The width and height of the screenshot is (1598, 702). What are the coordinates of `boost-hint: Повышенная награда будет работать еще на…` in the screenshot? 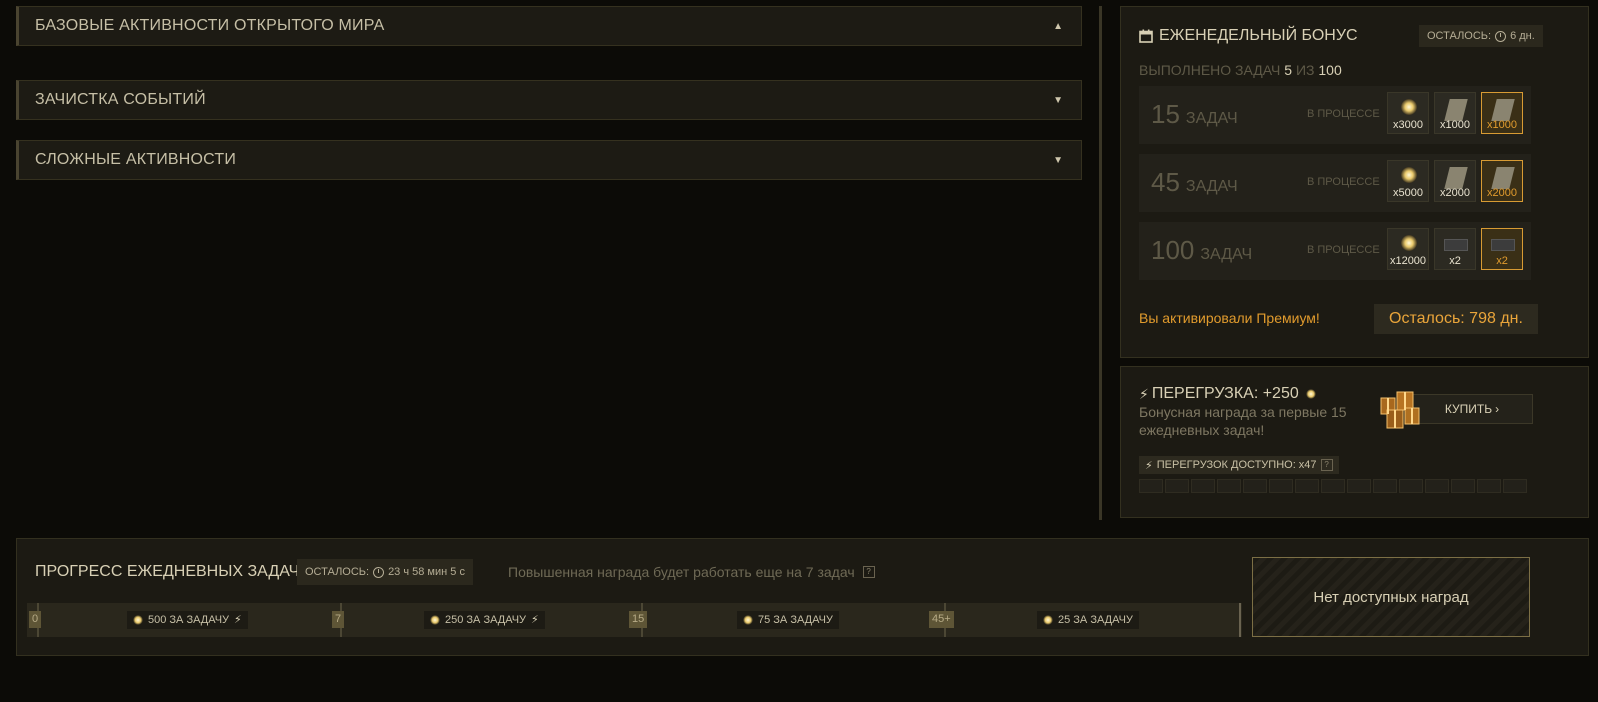 It's located at (691, 572).